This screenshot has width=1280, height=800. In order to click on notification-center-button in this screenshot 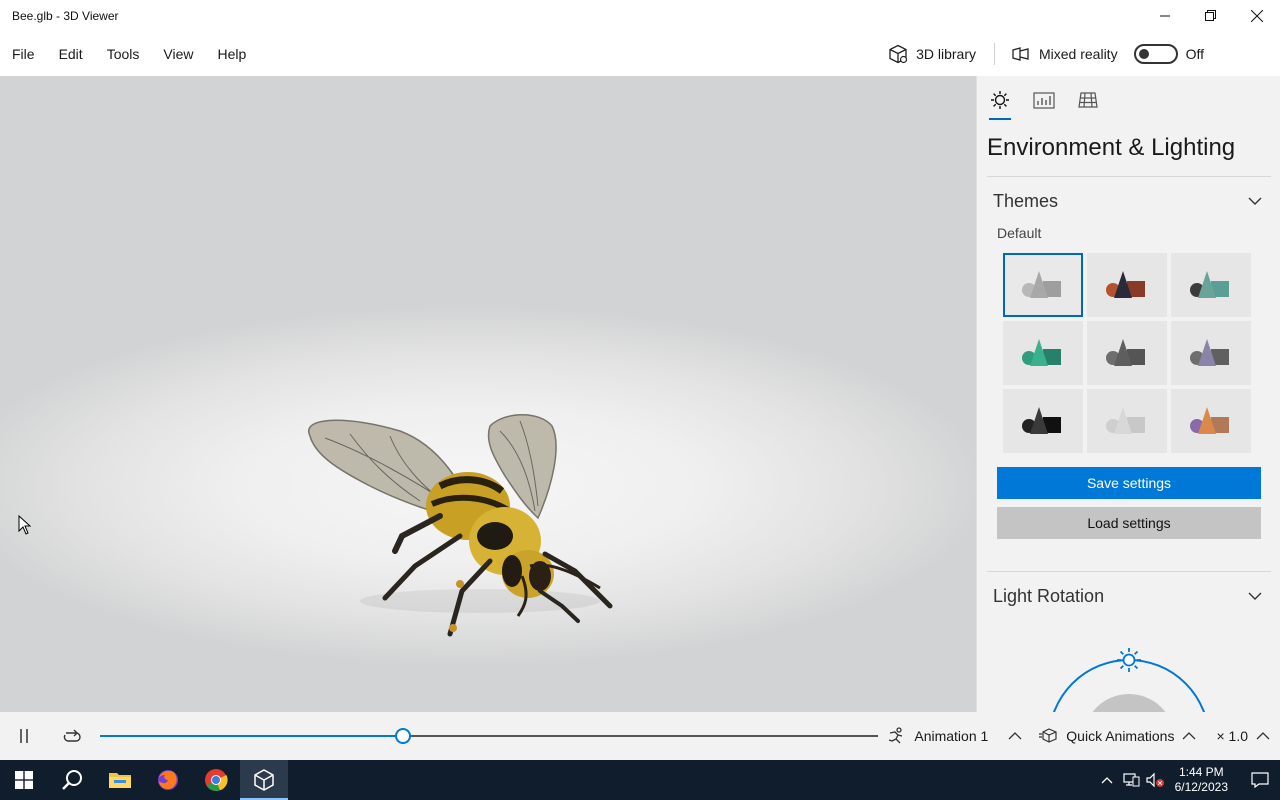, I will do `click(1260, 780)`.